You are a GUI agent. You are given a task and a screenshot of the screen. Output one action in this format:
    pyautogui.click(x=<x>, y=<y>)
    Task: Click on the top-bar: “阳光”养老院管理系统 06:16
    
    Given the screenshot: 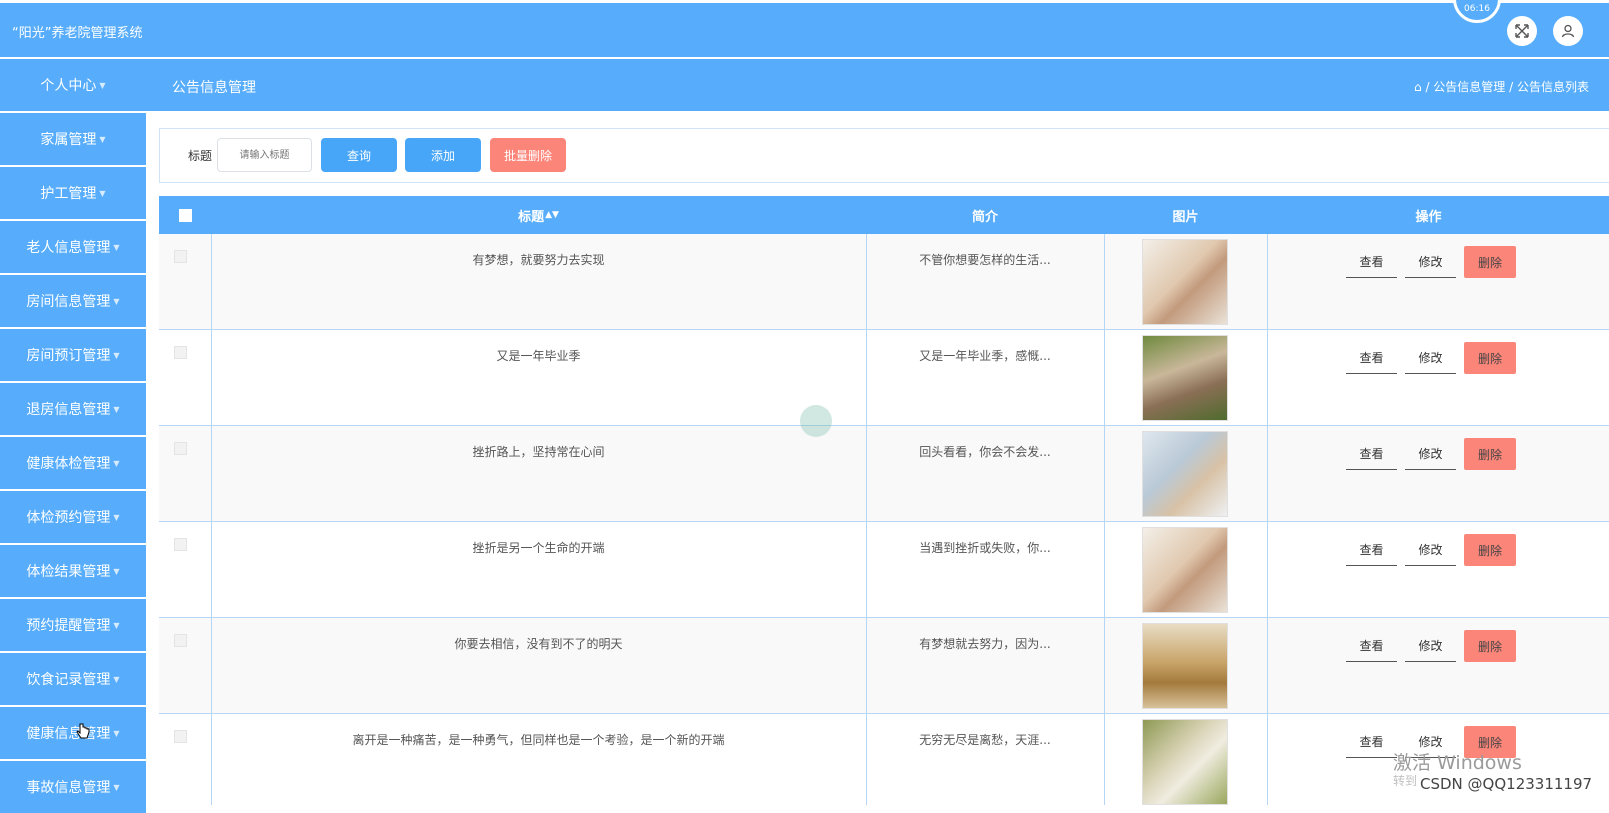 What is the action you would take?
    pyautogui.click(x=804, y=28)
    